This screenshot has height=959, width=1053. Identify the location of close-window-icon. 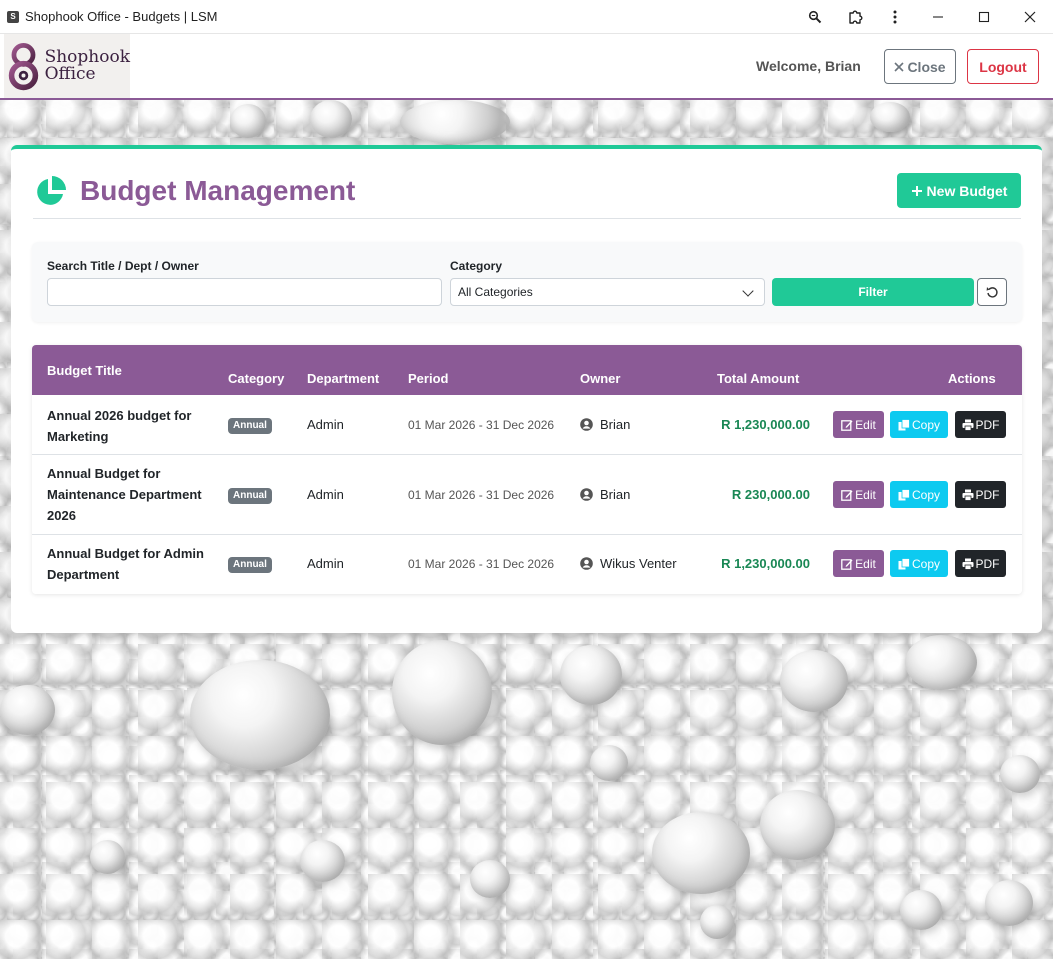
(1030, 17).